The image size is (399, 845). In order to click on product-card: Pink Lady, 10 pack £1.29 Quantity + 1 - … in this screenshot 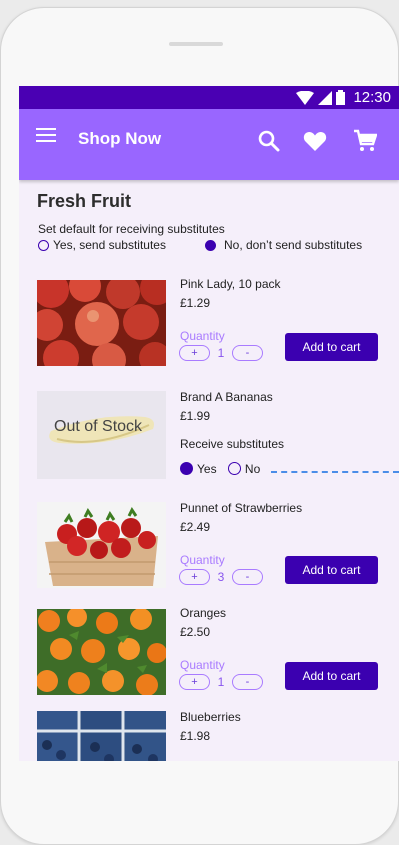, I will do `click(209, 326)`.